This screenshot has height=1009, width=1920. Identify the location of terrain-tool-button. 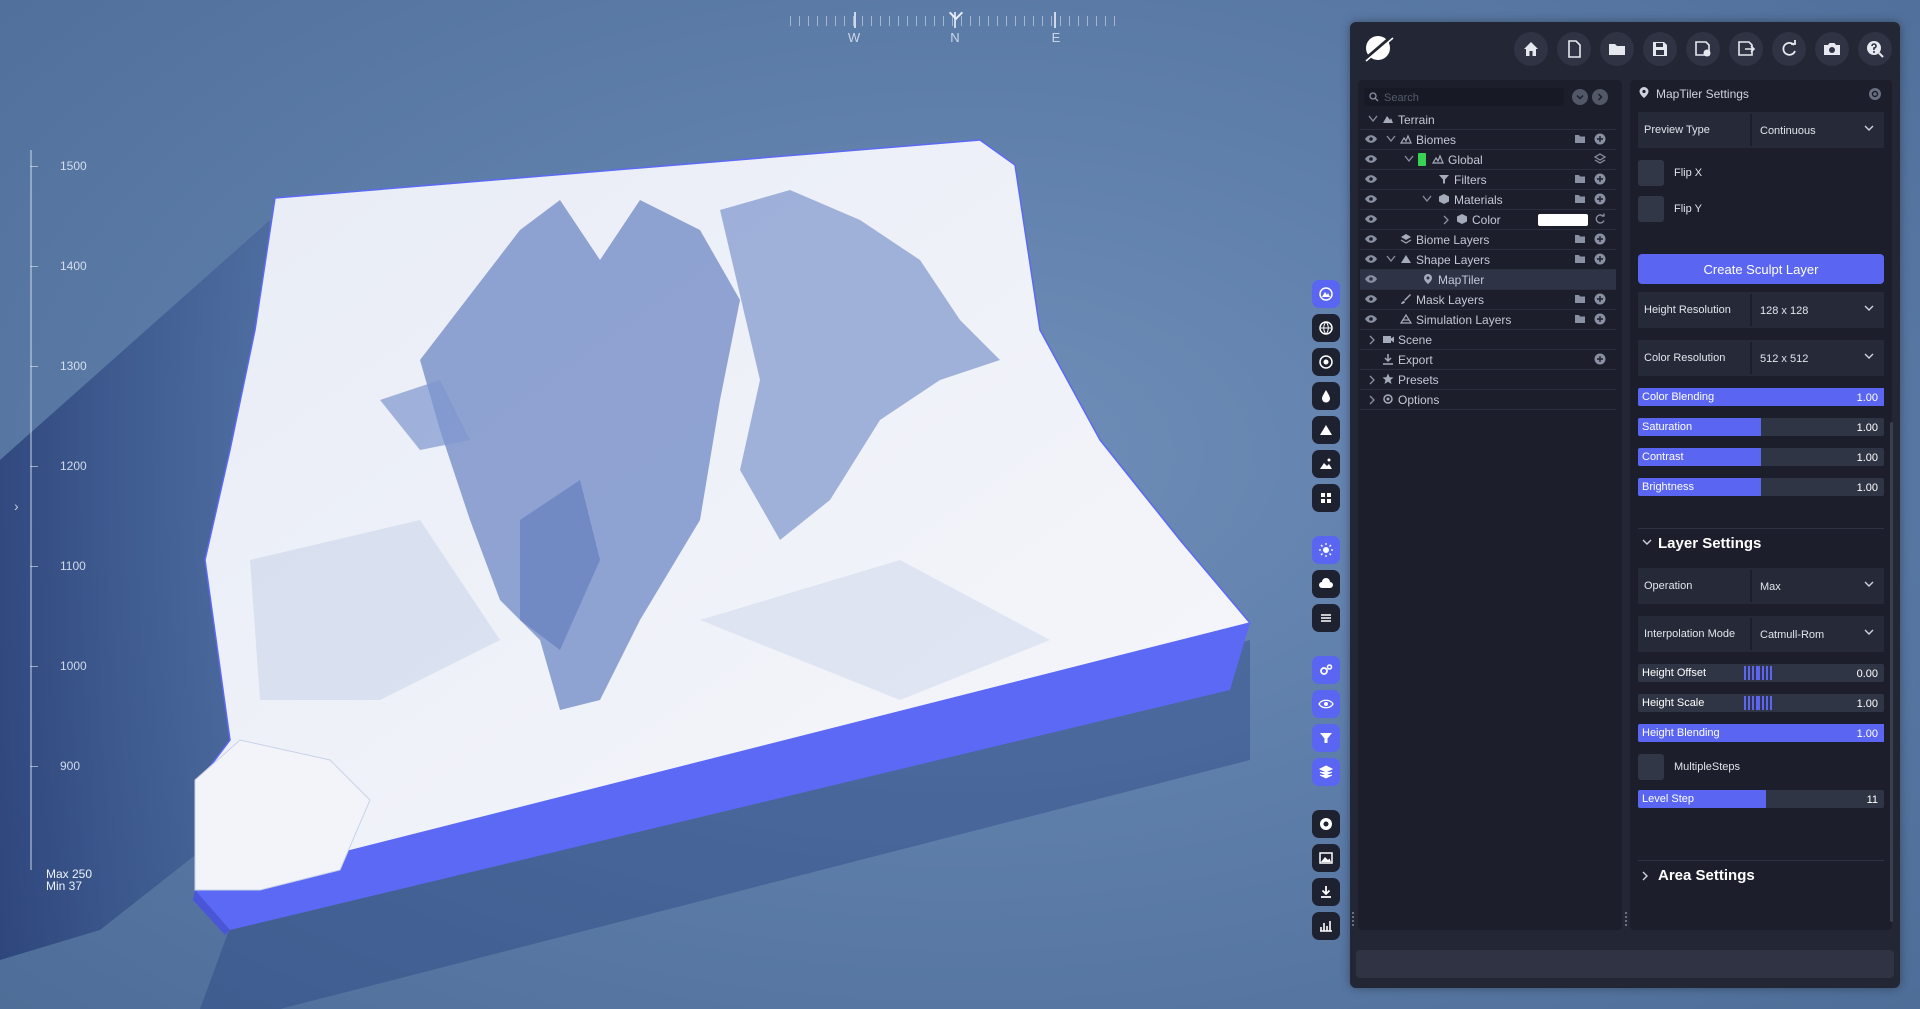
(1326, 294).